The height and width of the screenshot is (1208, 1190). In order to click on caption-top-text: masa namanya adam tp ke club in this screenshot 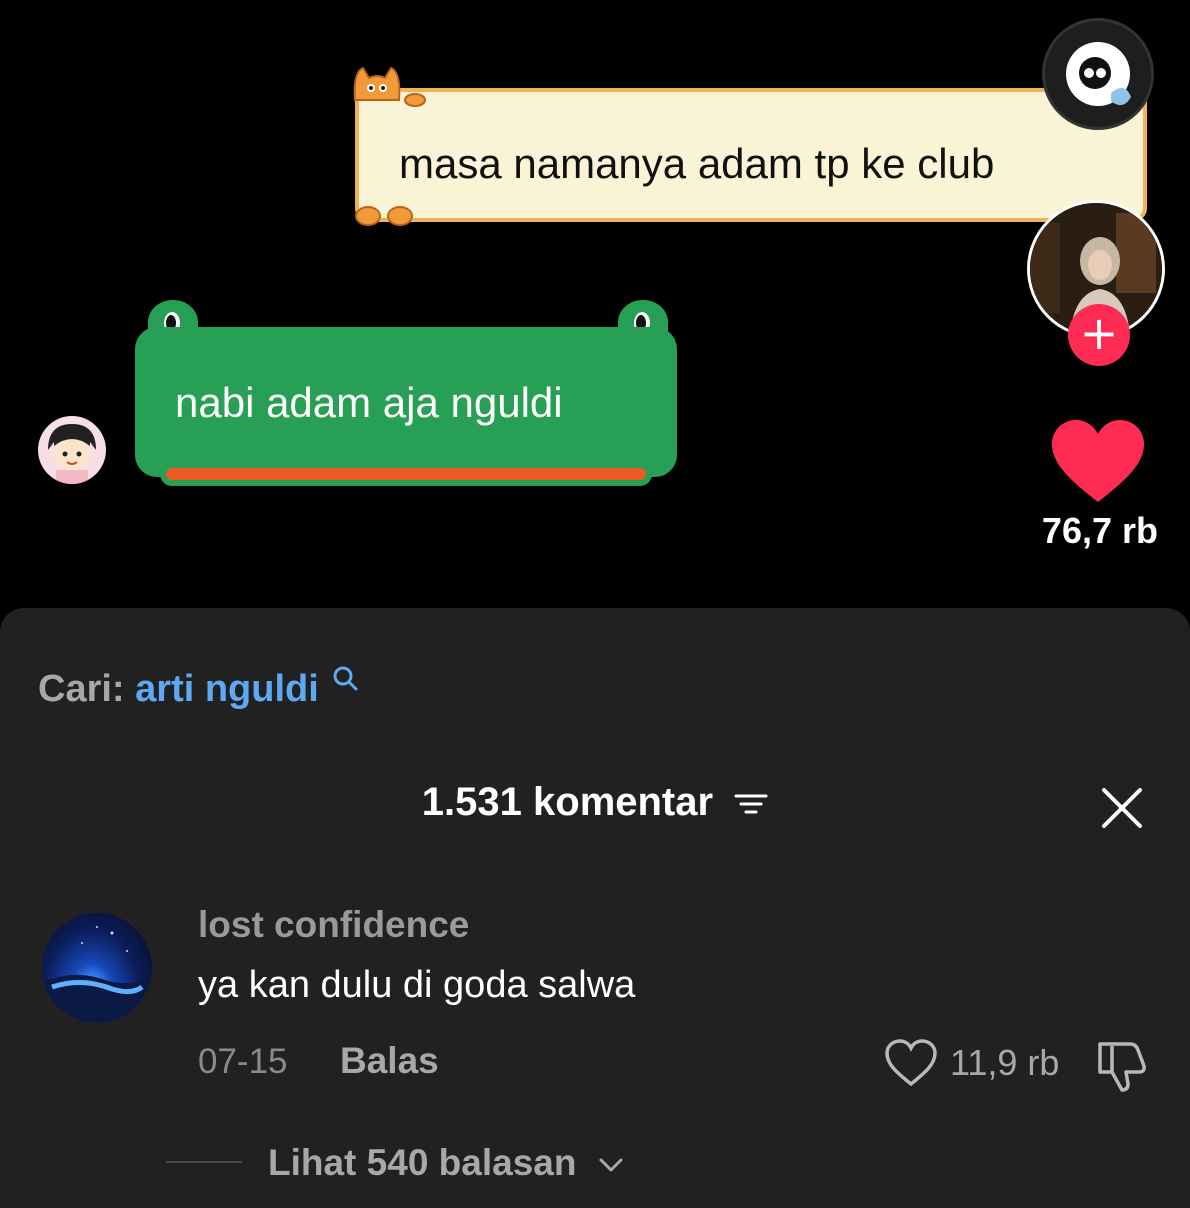, I will do `click(697, 163)`.